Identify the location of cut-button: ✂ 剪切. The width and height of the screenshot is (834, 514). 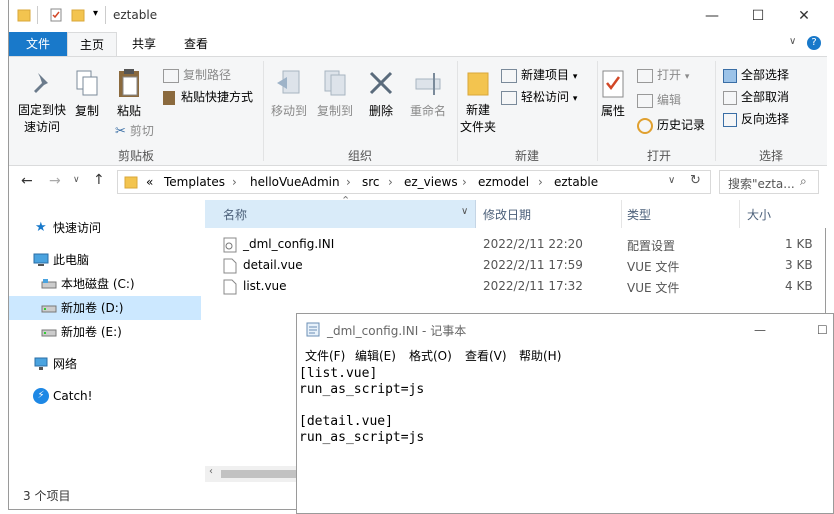
(134, 130).